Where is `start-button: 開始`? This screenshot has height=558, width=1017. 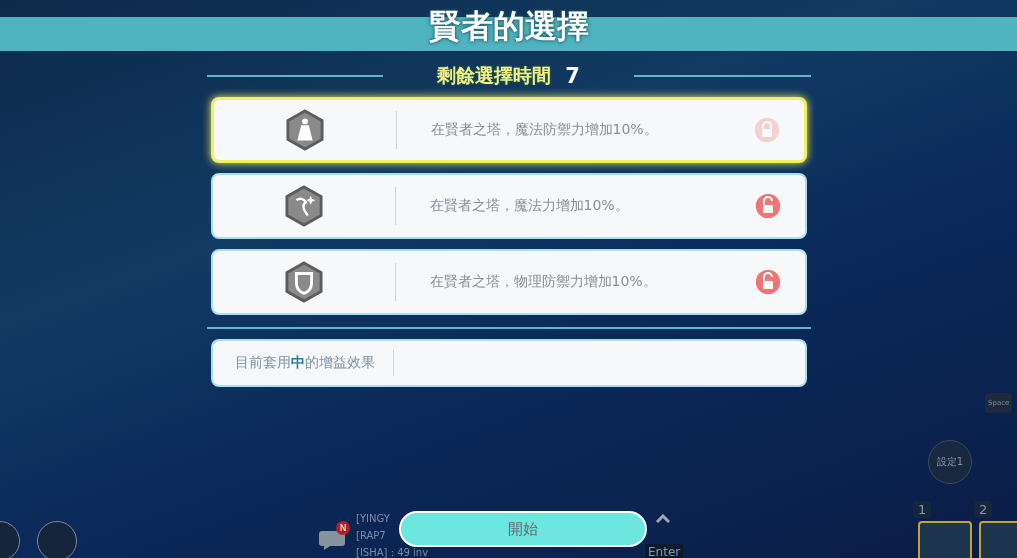
start-button: 開始 is located at coordinates (523, 529).